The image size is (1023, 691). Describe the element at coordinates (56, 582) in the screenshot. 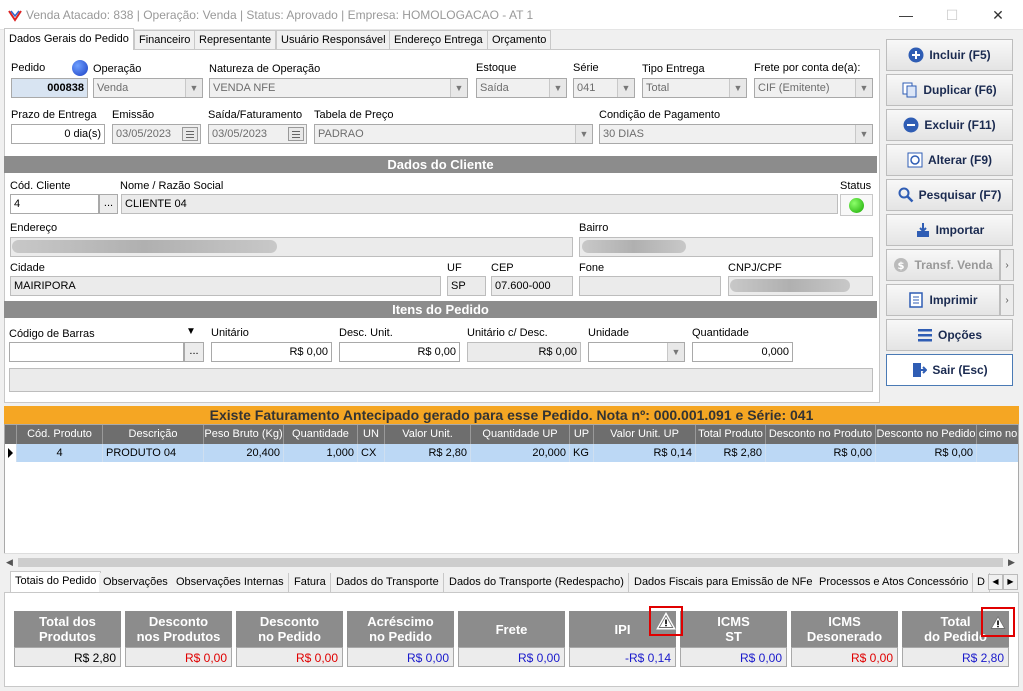

I see `tab-totais-pedido: Totais do Pedido` at that location.